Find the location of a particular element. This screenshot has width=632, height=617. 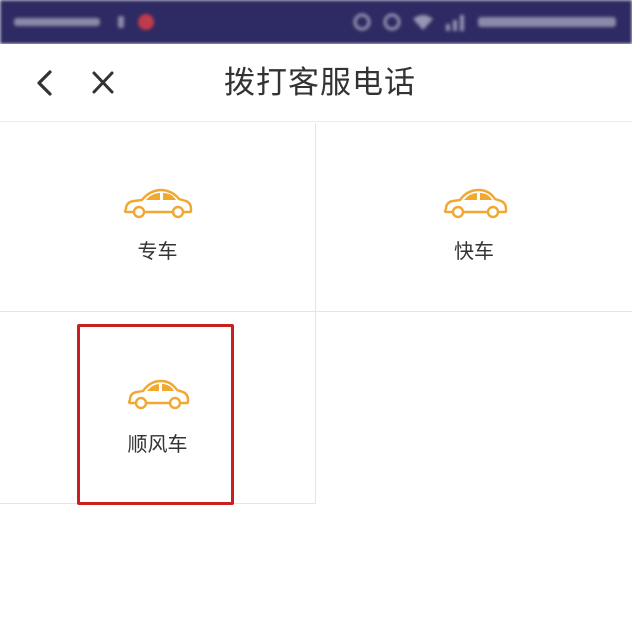

status-bar is located at coordinates (316, 22).